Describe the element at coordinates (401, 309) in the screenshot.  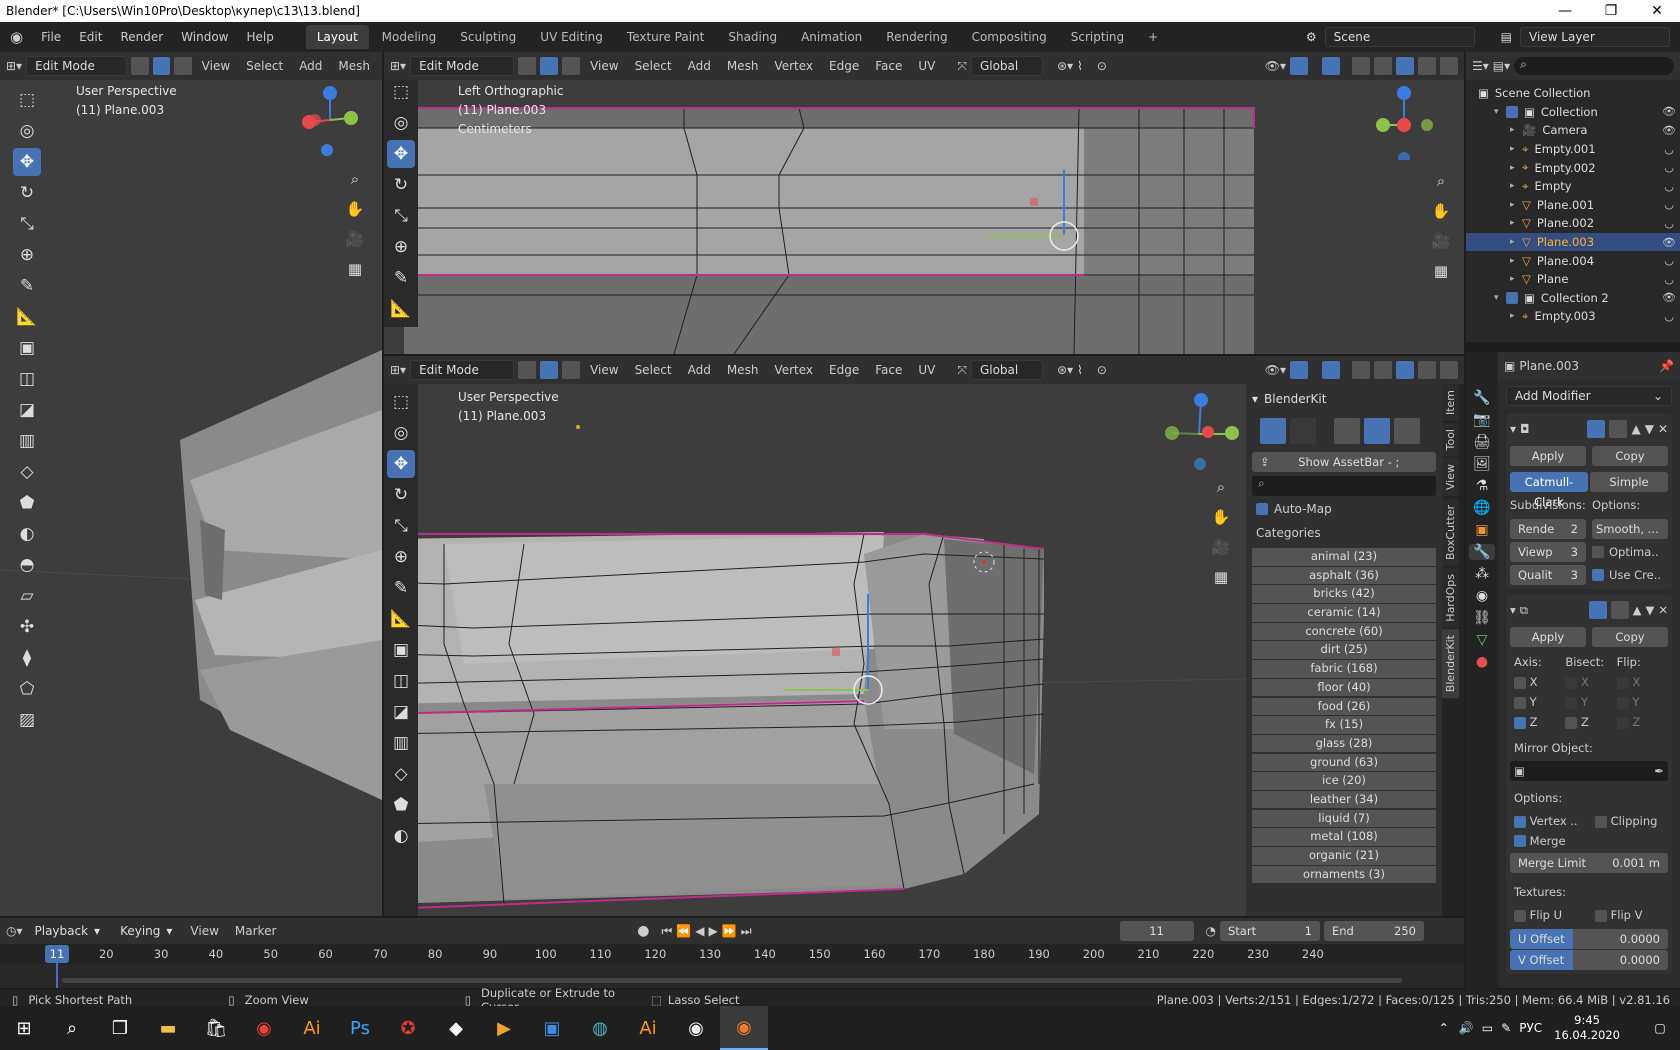
I see `measure-tool: 📐` at that location.